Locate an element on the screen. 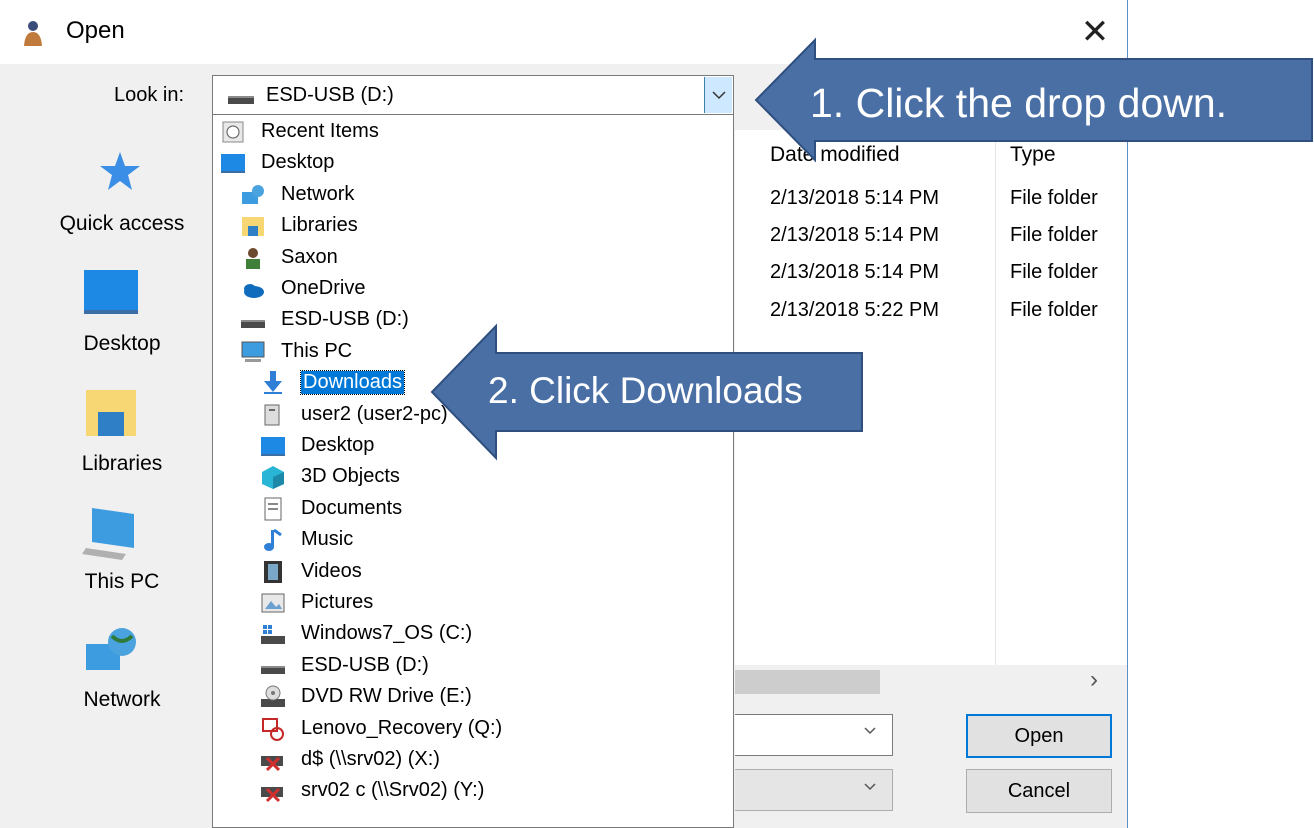 The image size is (1314, 828). callout-text-2: 2. Click Downloads is located at coordinates (645, 390).